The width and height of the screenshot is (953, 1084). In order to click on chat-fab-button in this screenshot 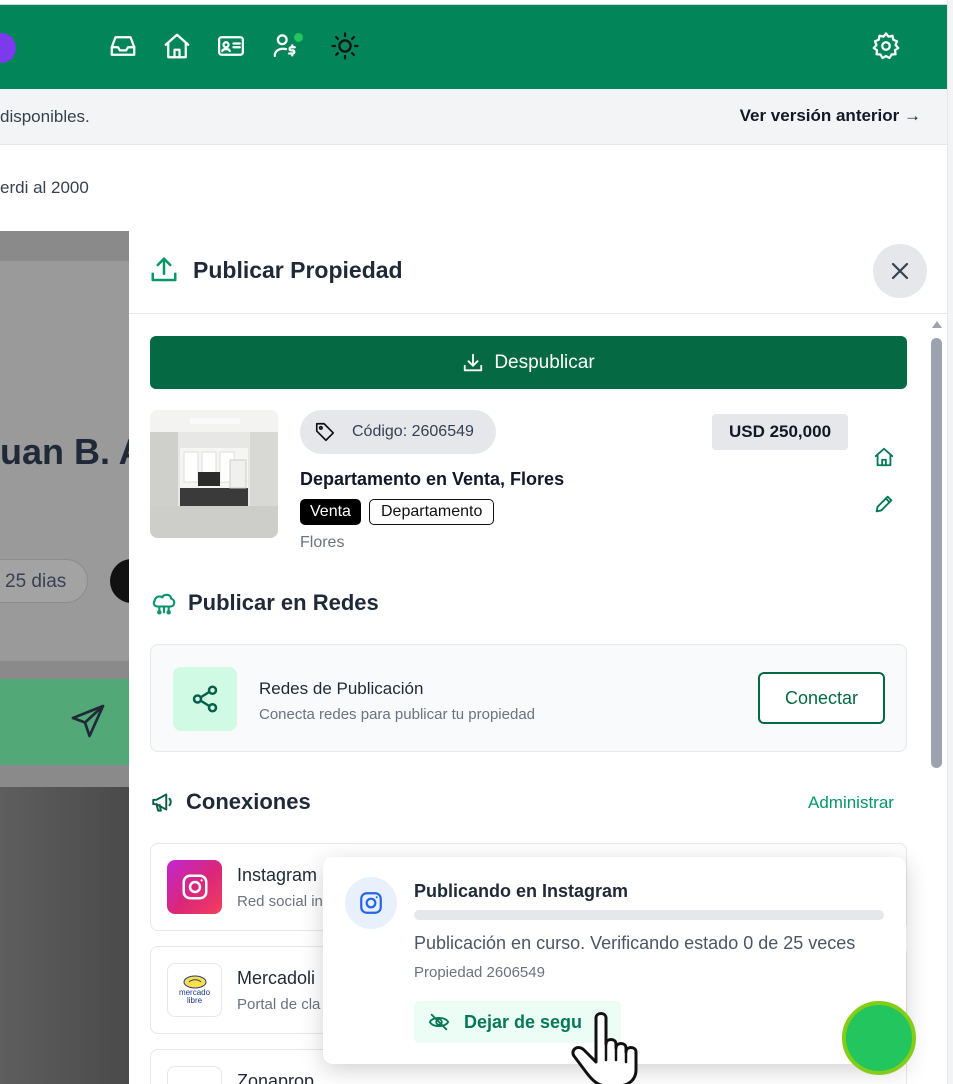, I will do `click(879, 1038)`.